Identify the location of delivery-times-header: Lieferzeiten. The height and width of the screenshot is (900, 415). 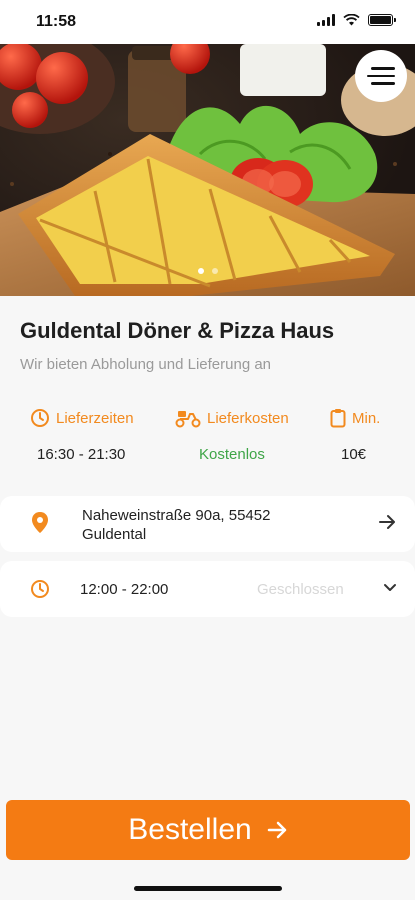
(82, 418).